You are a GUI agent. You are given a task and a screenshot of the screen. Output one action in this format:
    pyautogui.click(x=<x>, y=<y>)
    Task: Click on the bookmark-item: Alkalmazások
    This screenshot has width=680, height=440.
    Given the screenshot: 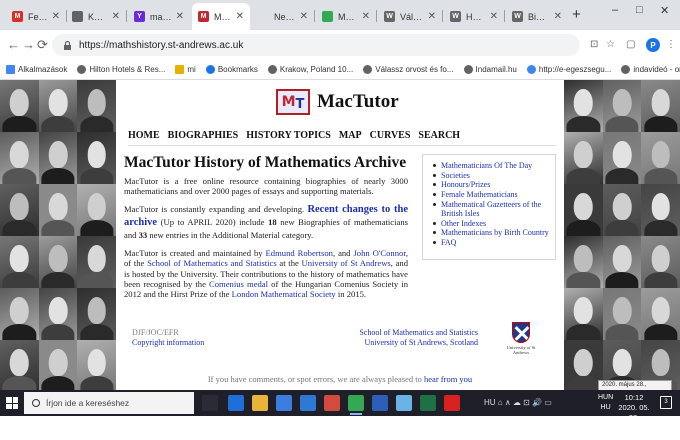 What is the action you would take?
    pyautogui.click(x=36, y=69)
    